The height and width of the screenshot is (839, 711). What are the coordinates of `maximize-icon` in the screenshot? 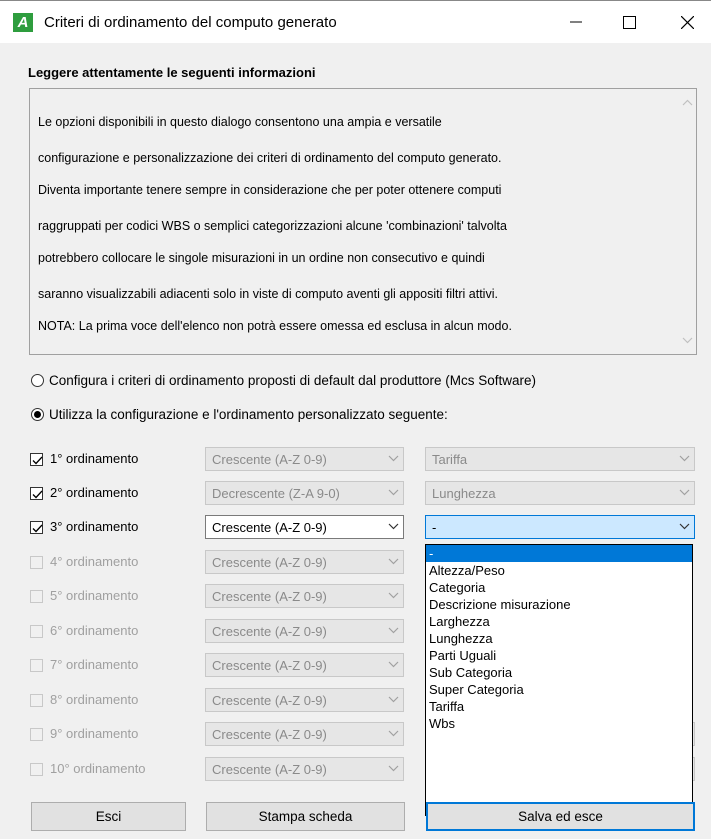 It's located at (629, 22).